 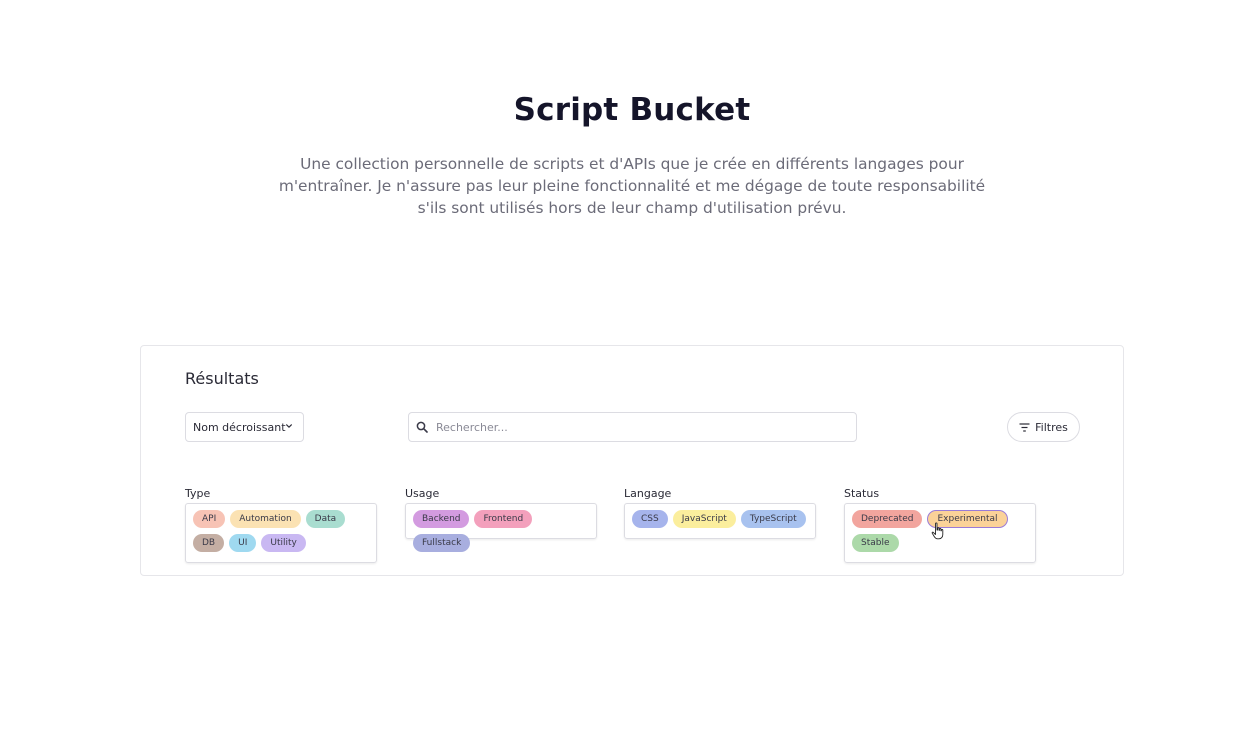 I want to click on tag-chip-utility: Utility, so click(x=283, y=543).